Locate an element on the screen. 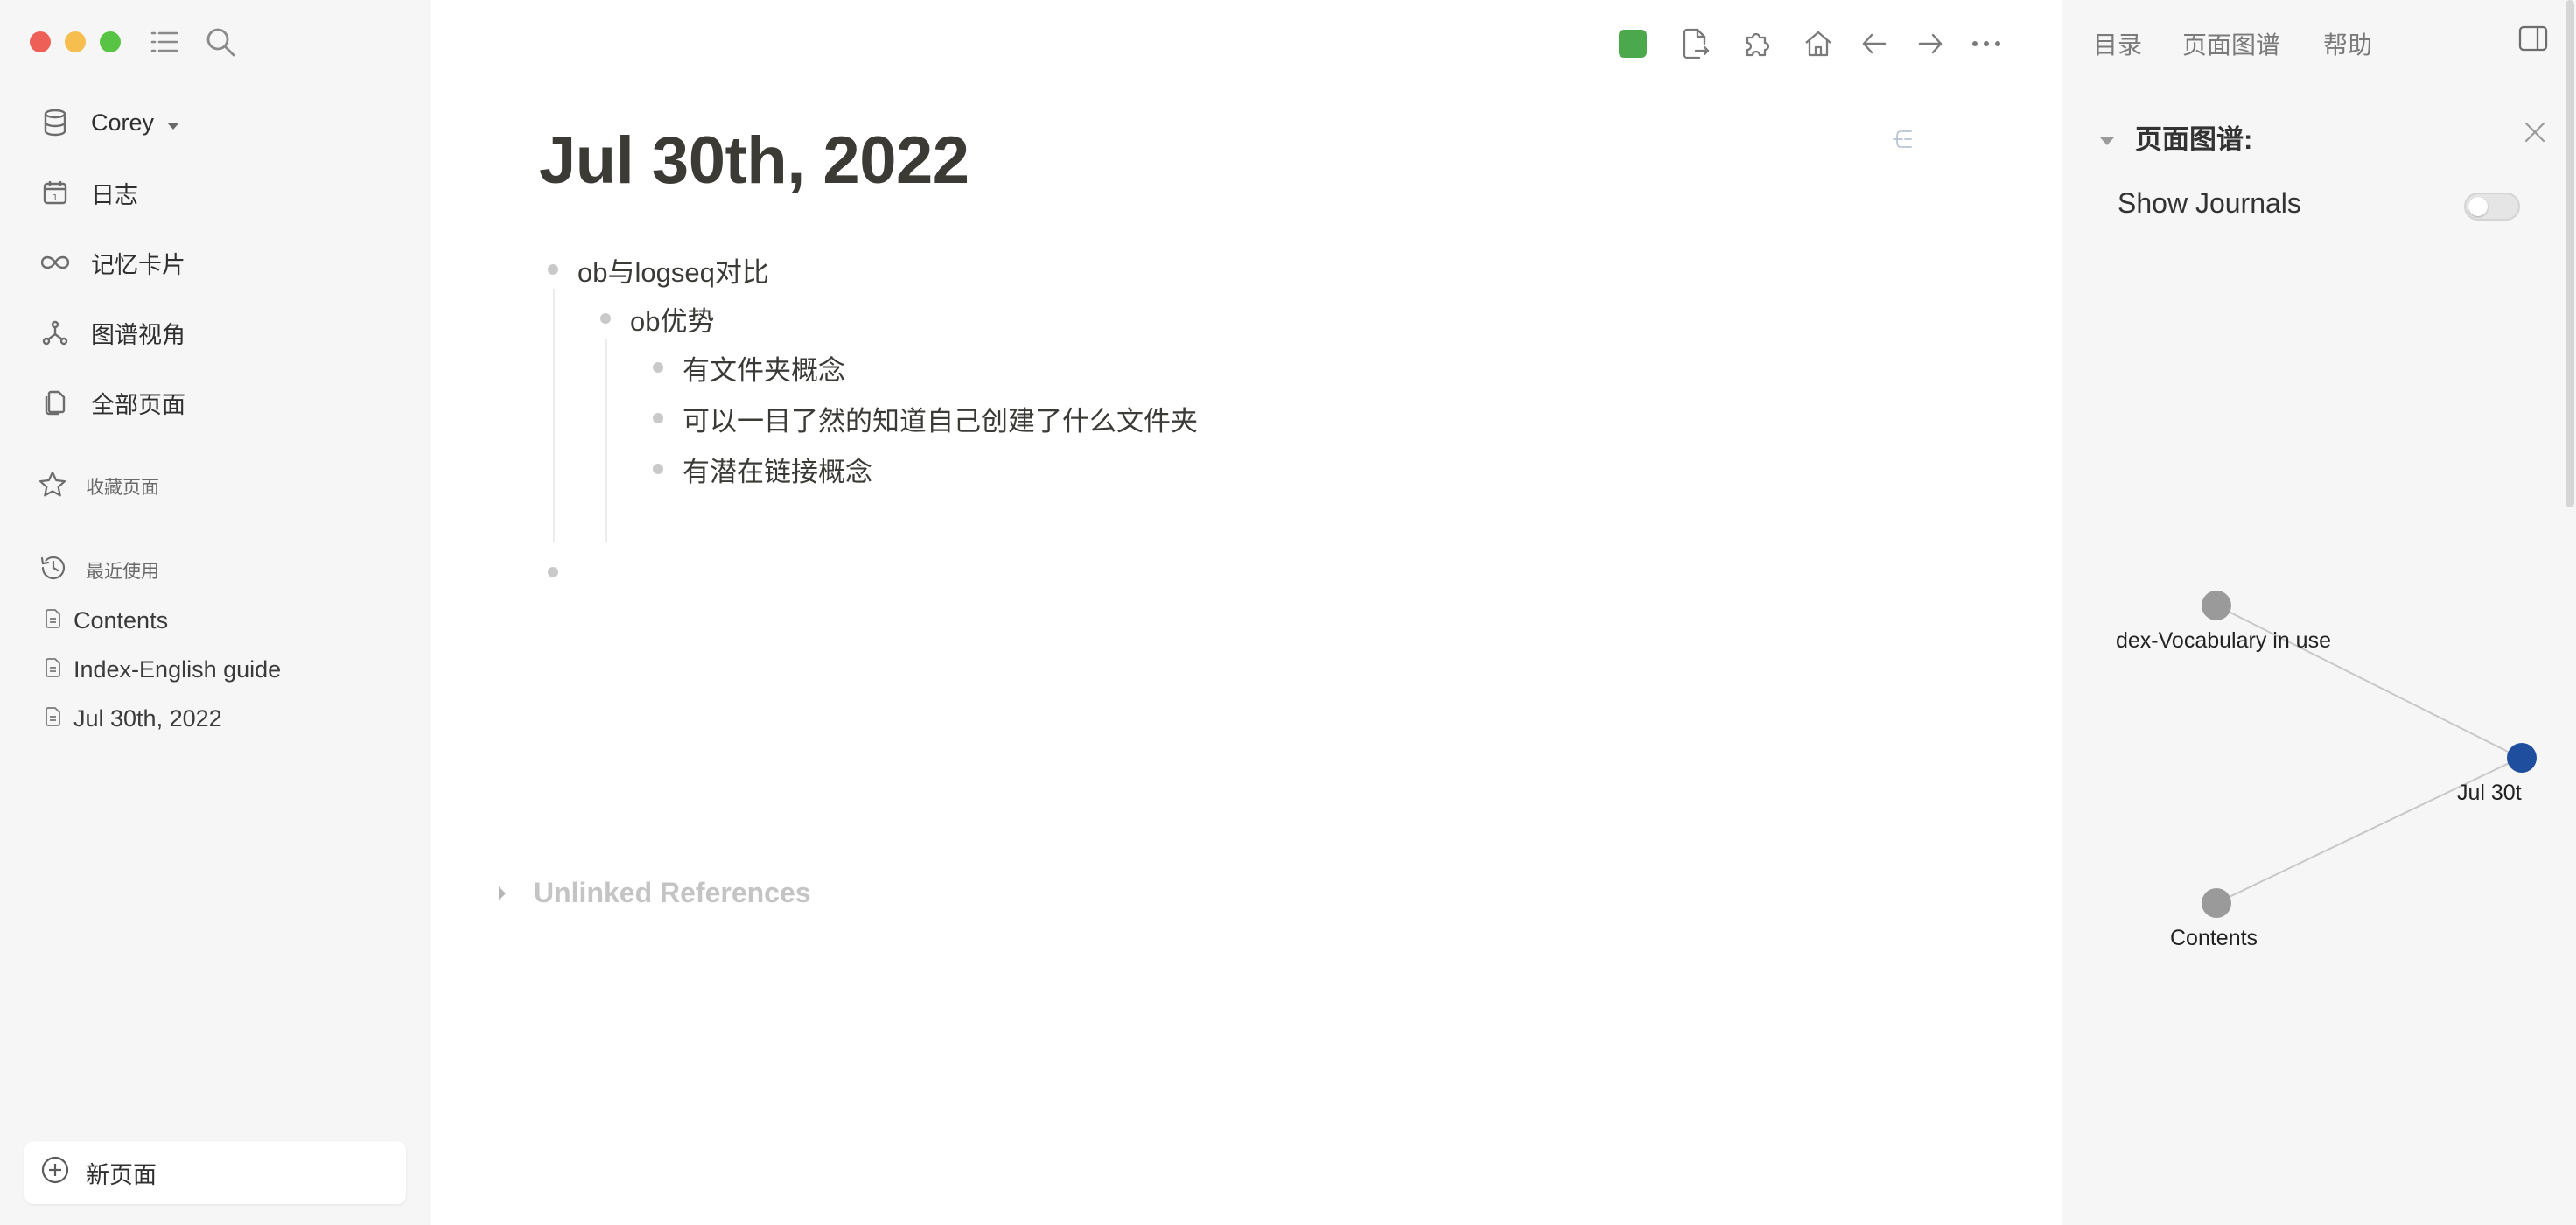 Image resolution: width=2576 pixels, height=1225 pixels. export-icon is located at coordinates (1695, 43).